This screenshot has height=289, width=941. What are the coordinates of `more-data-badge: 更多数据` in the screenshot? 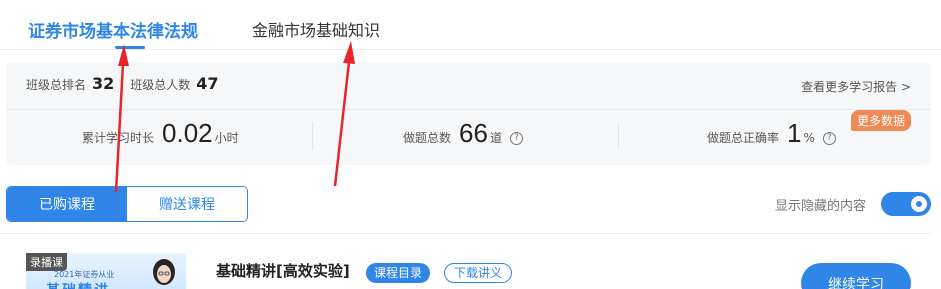 It's located at (880, 120).